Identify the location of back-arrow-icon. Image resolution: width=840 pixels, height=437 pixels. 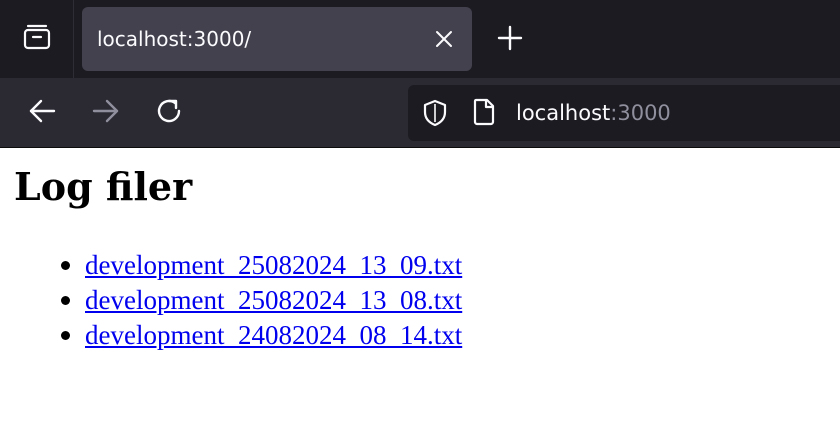
(42, 113).